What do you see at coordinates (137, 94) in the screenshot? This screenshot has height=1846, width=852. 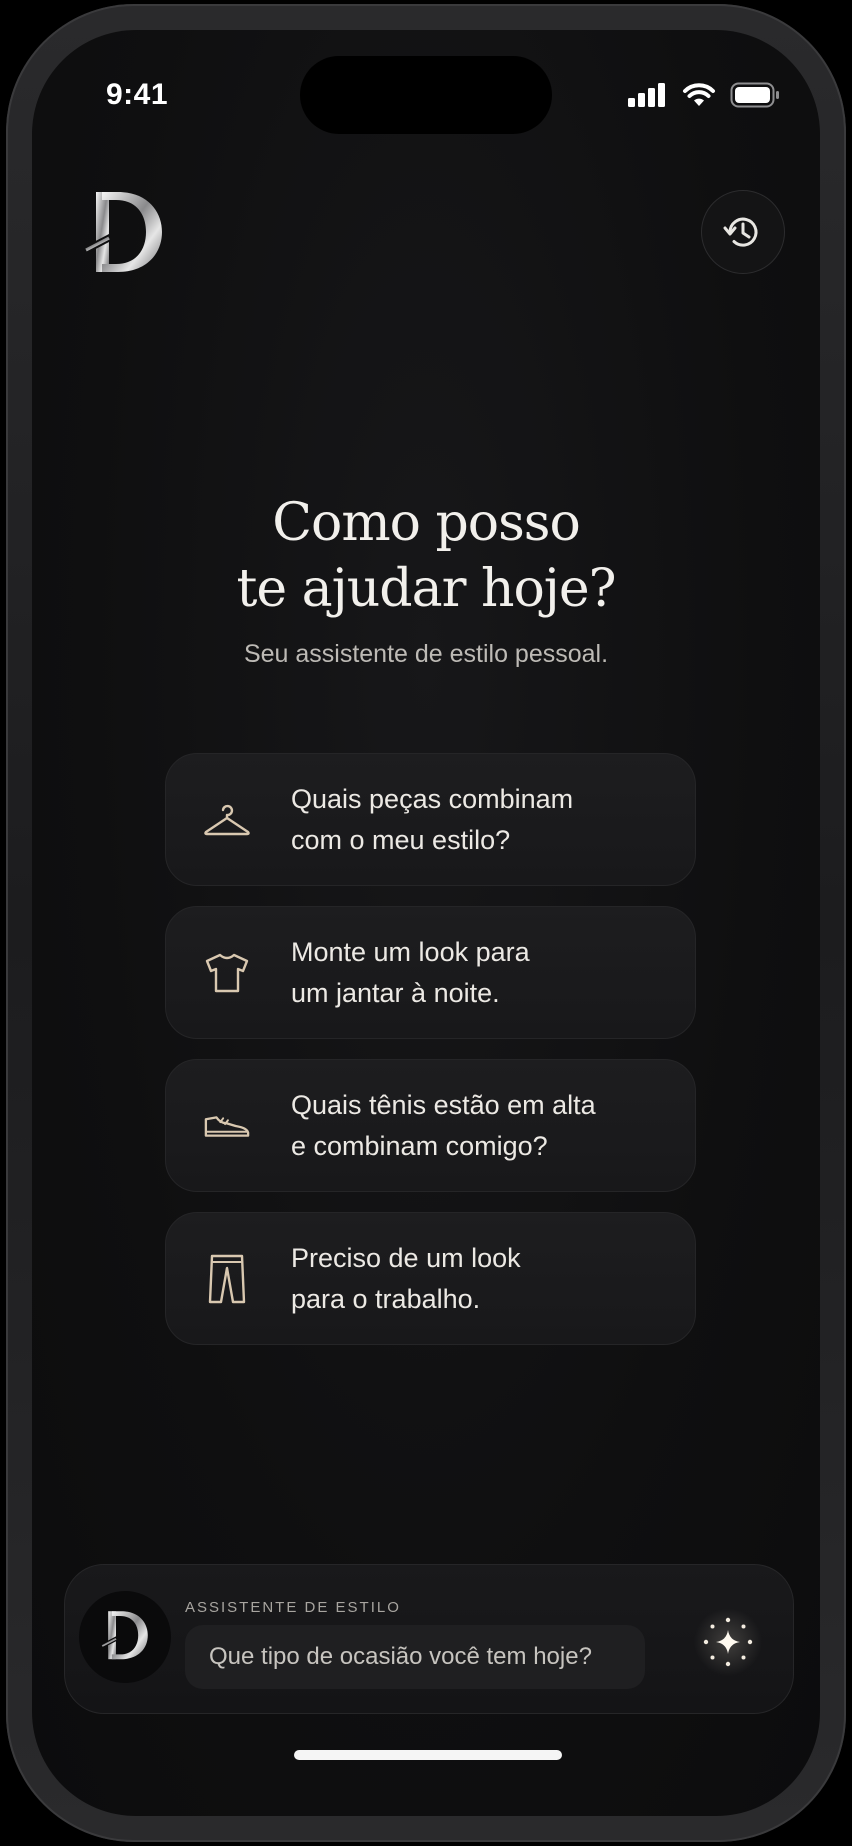 I see `status-time: 9:41` at bounding box center [137, 94].